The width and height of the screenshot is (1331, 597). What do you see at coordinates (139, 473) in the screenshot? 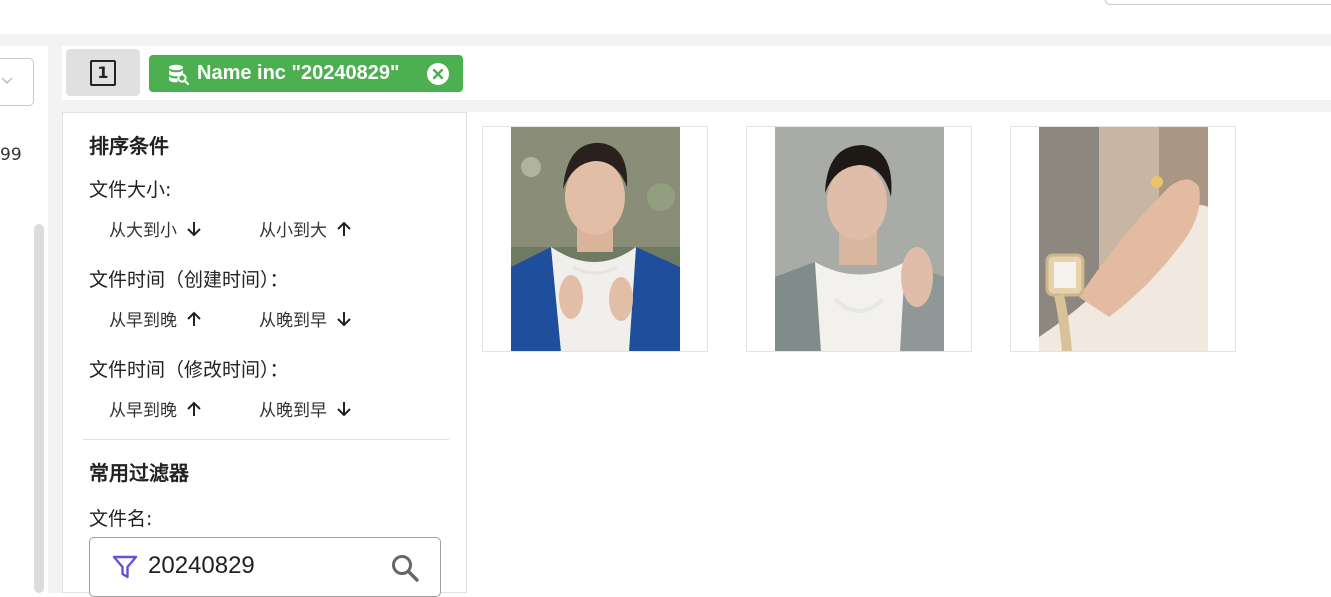
I see `filters-section-title: 常用过滤器` at bounding box center [139, 473].